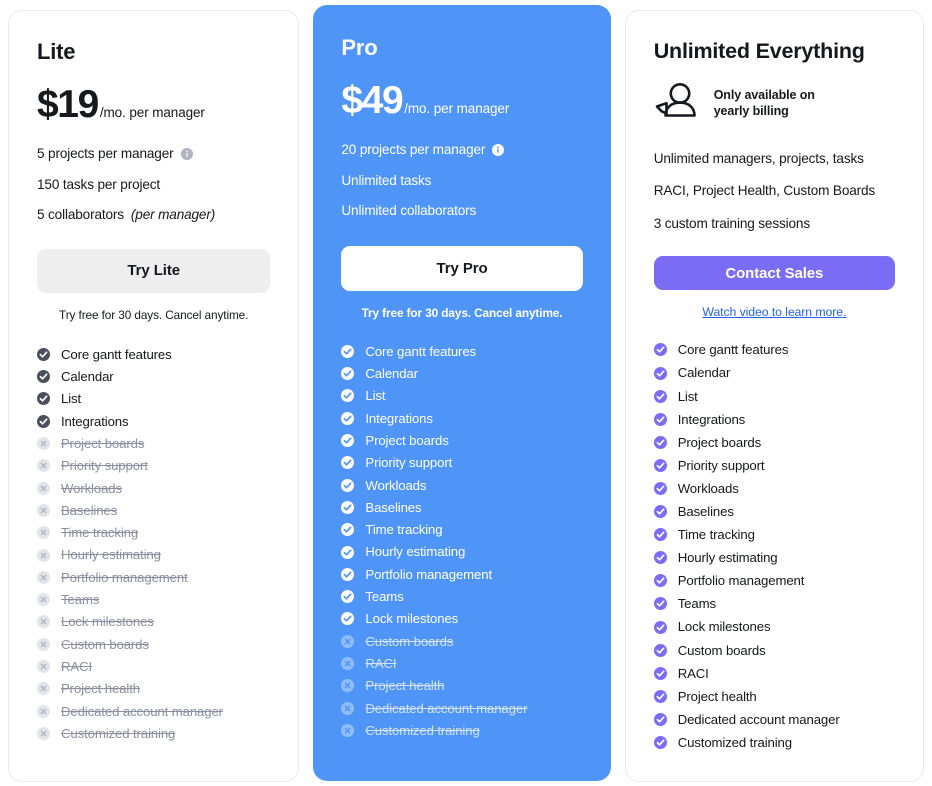 This screenshot has width=932, height=786. I want to click on feature-label: List, so click(375, 396).